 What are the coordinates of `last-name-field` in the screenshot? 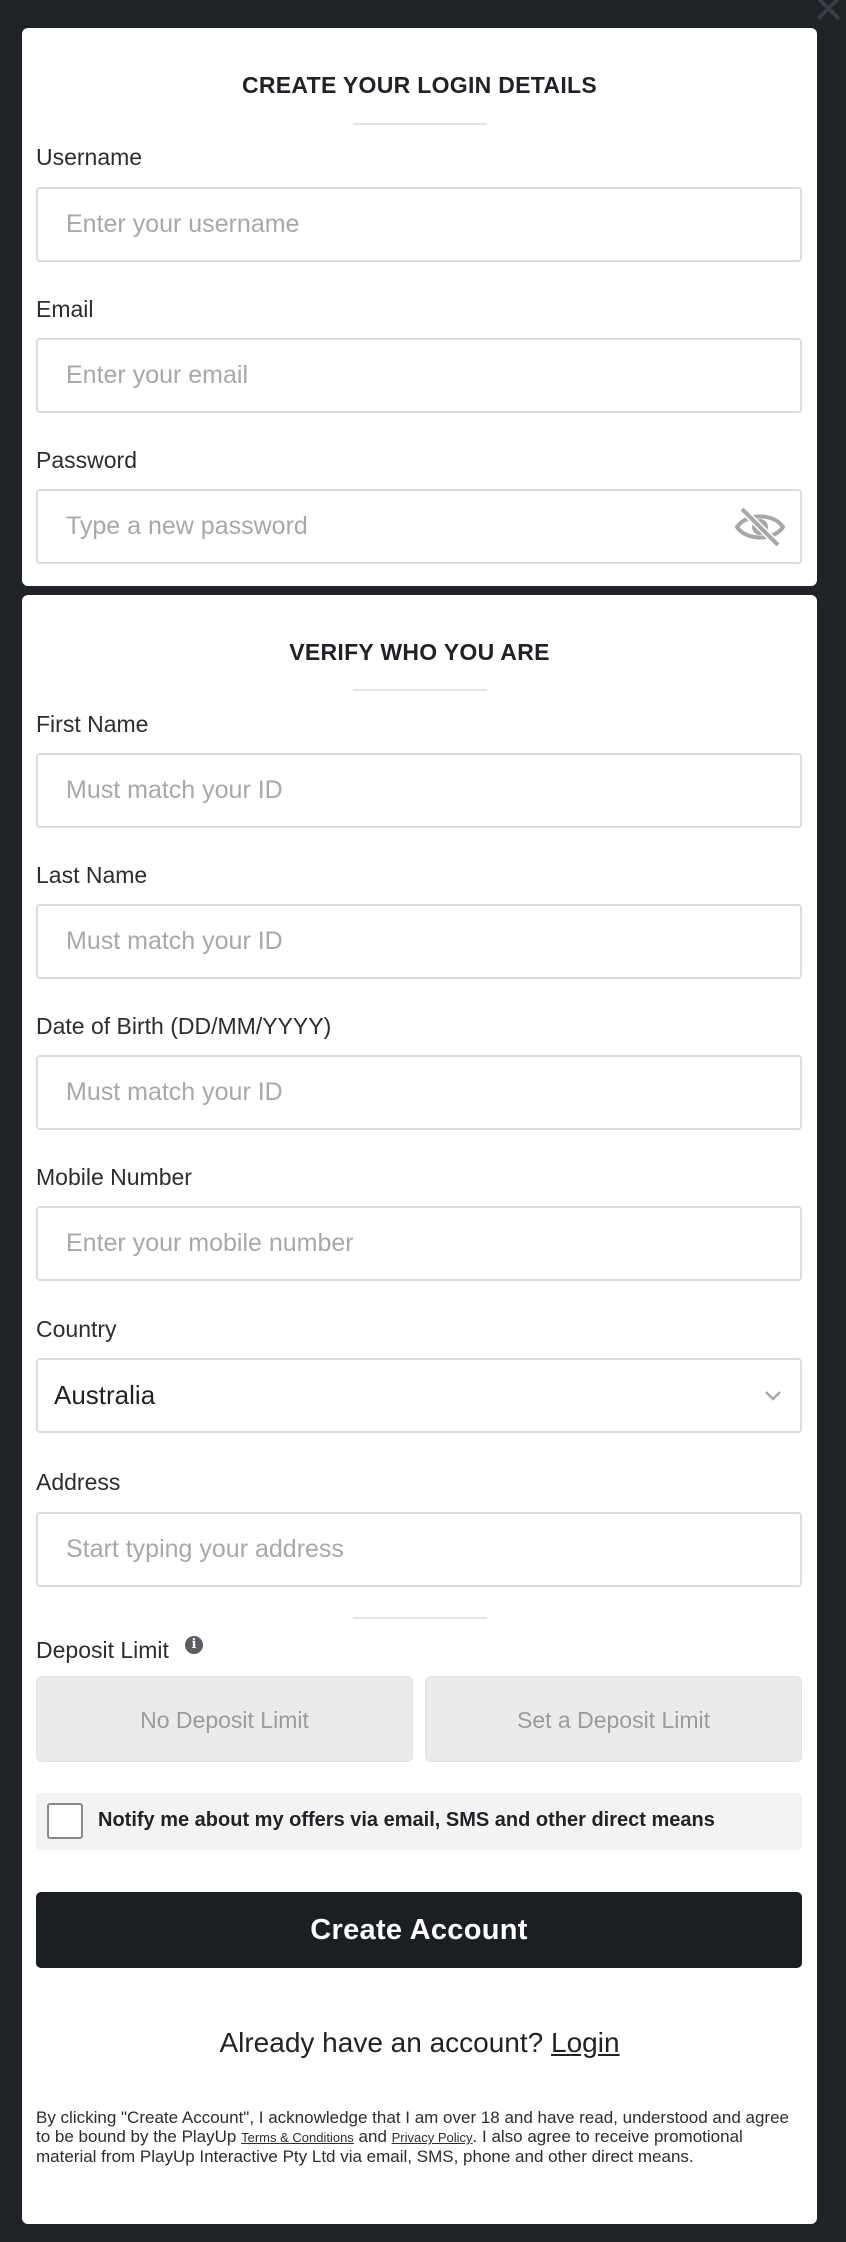 It's located at (419, 941).